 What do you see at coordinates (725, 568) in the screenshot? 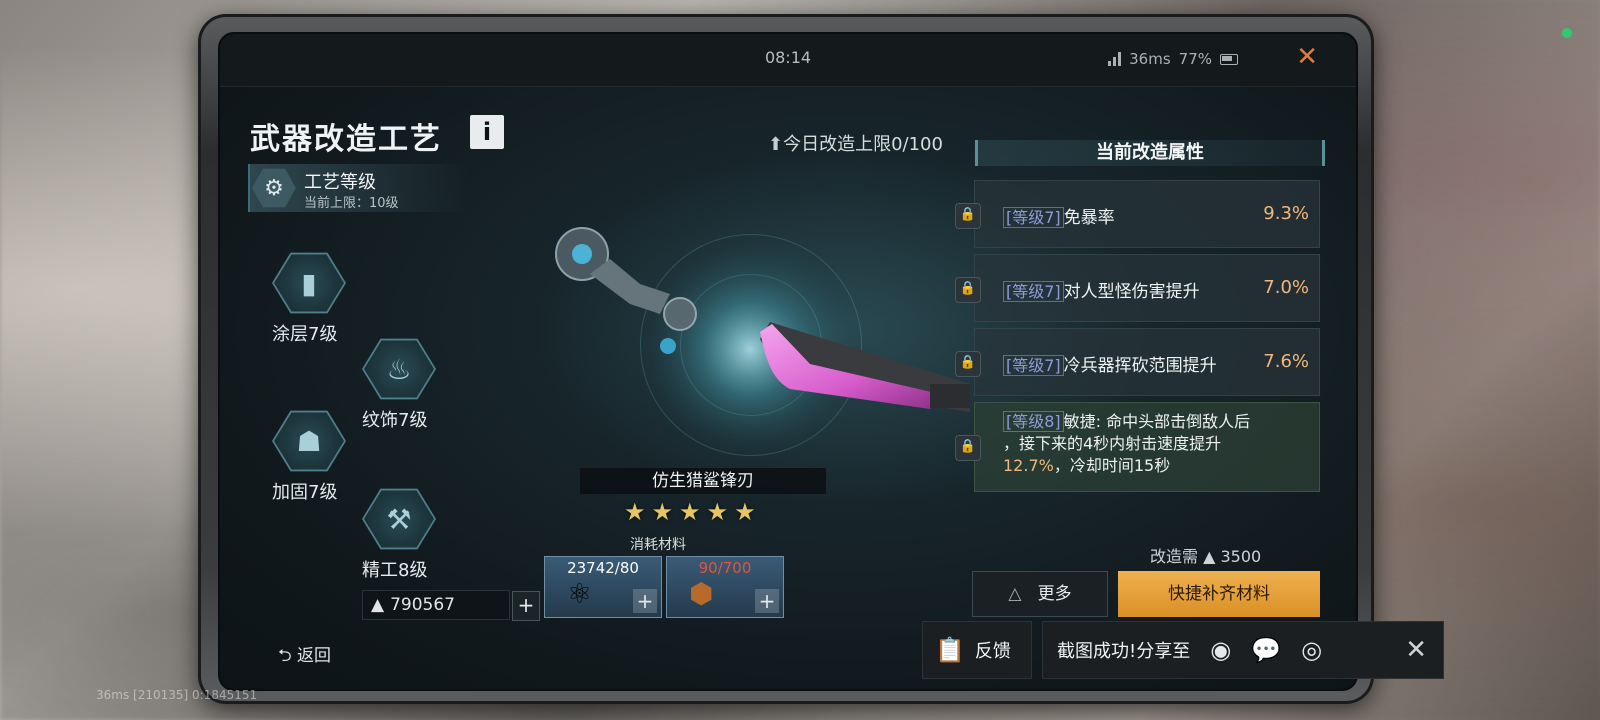
I see `material-count: 90/700` at bounding box center [725, 568].